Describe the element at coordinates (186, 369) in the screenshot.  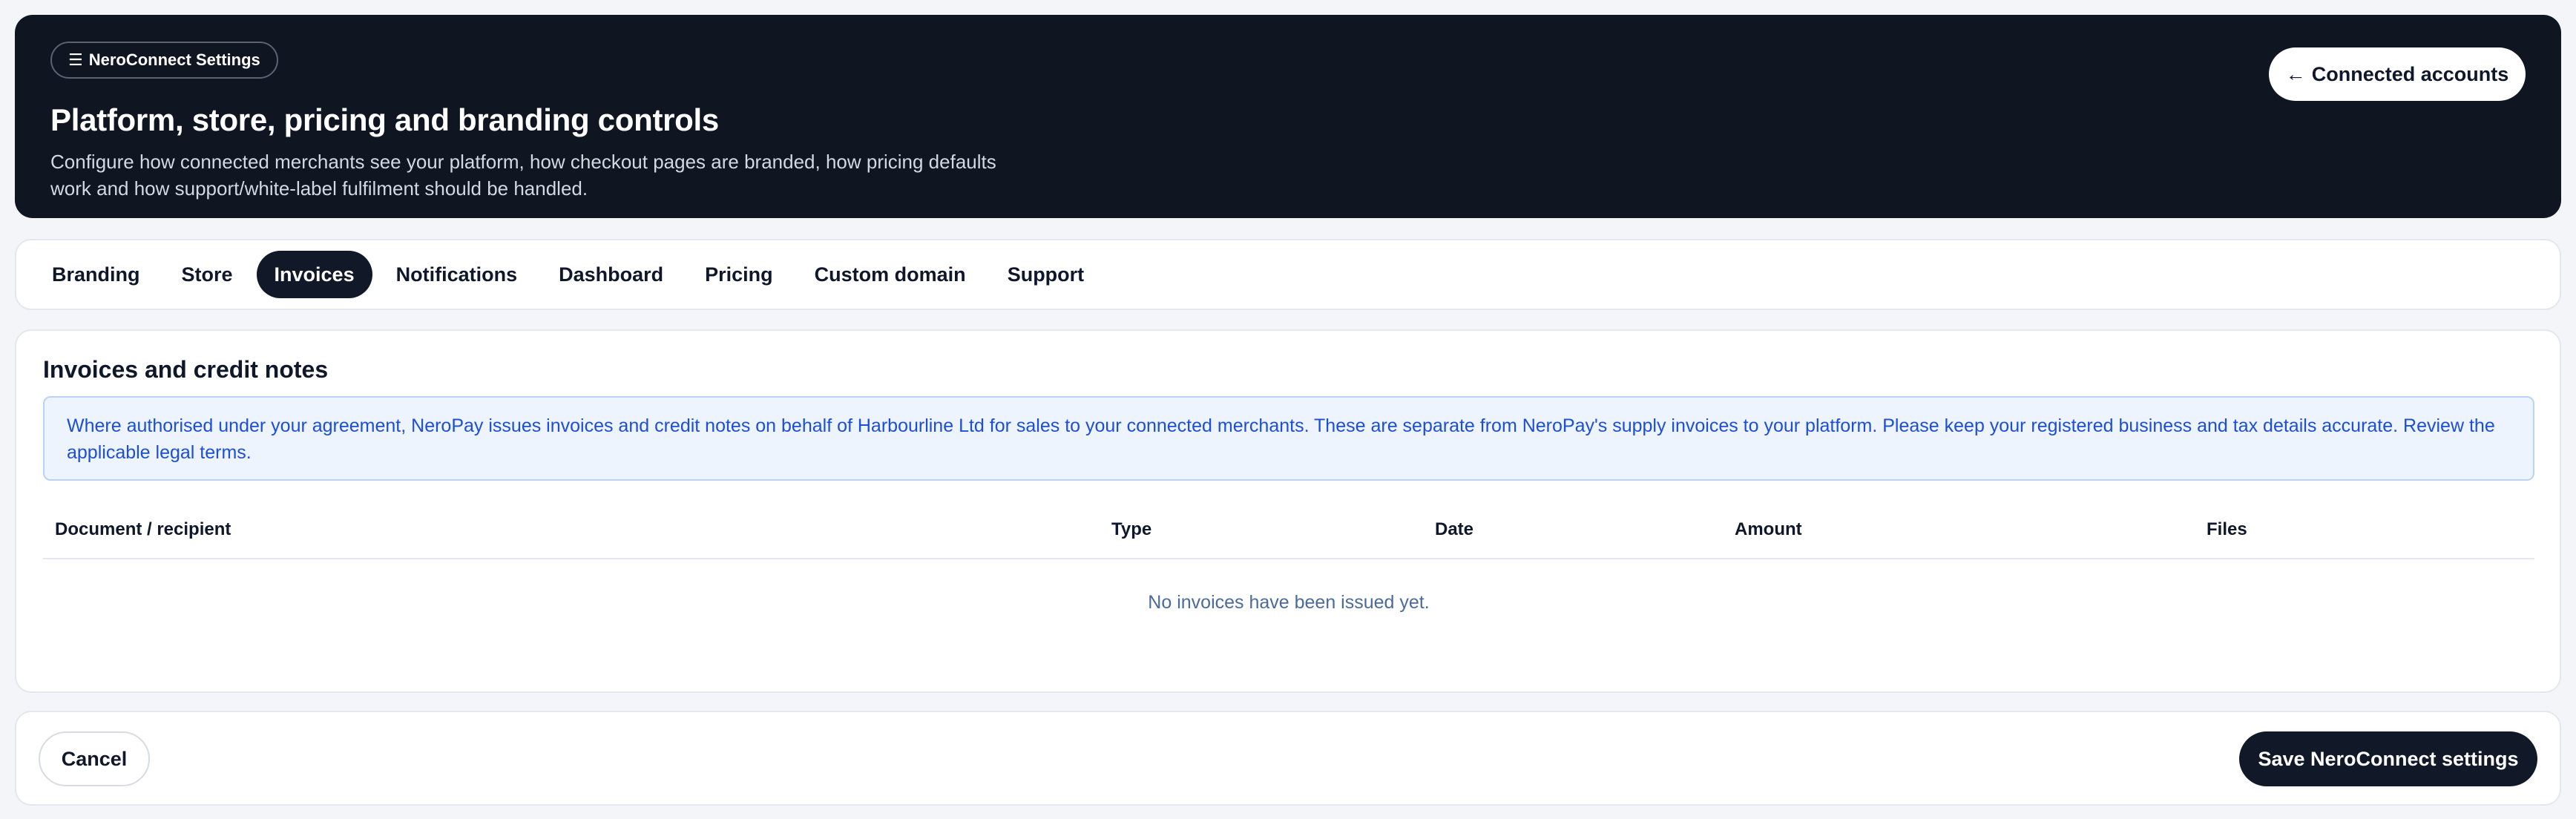
I see `invoices-title: Invoices and credit notes` at that location.